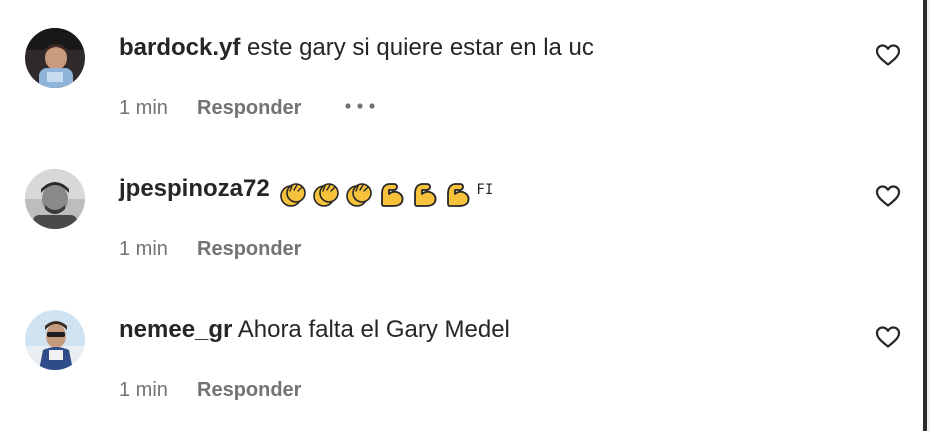  I want to click on more-options-icon, so click(361, 106).